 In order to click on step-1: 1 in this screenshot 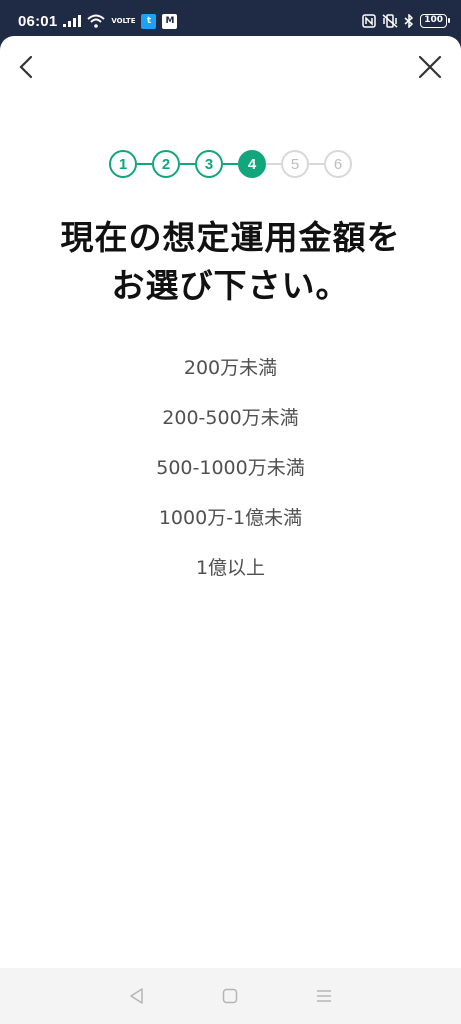, I will do `click(123, 164)`.